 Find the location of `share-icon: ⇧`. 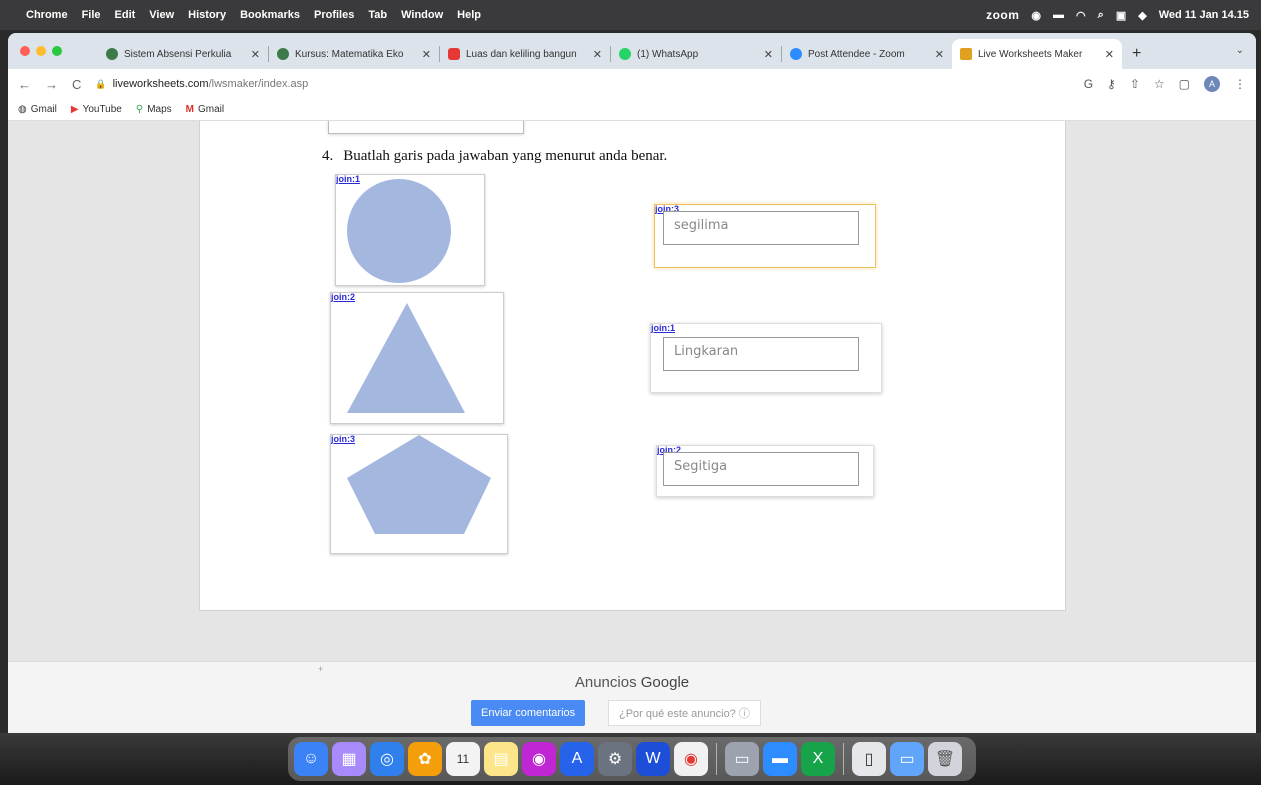

share-icon: ⇧ is located at coordinates (1135, 84).